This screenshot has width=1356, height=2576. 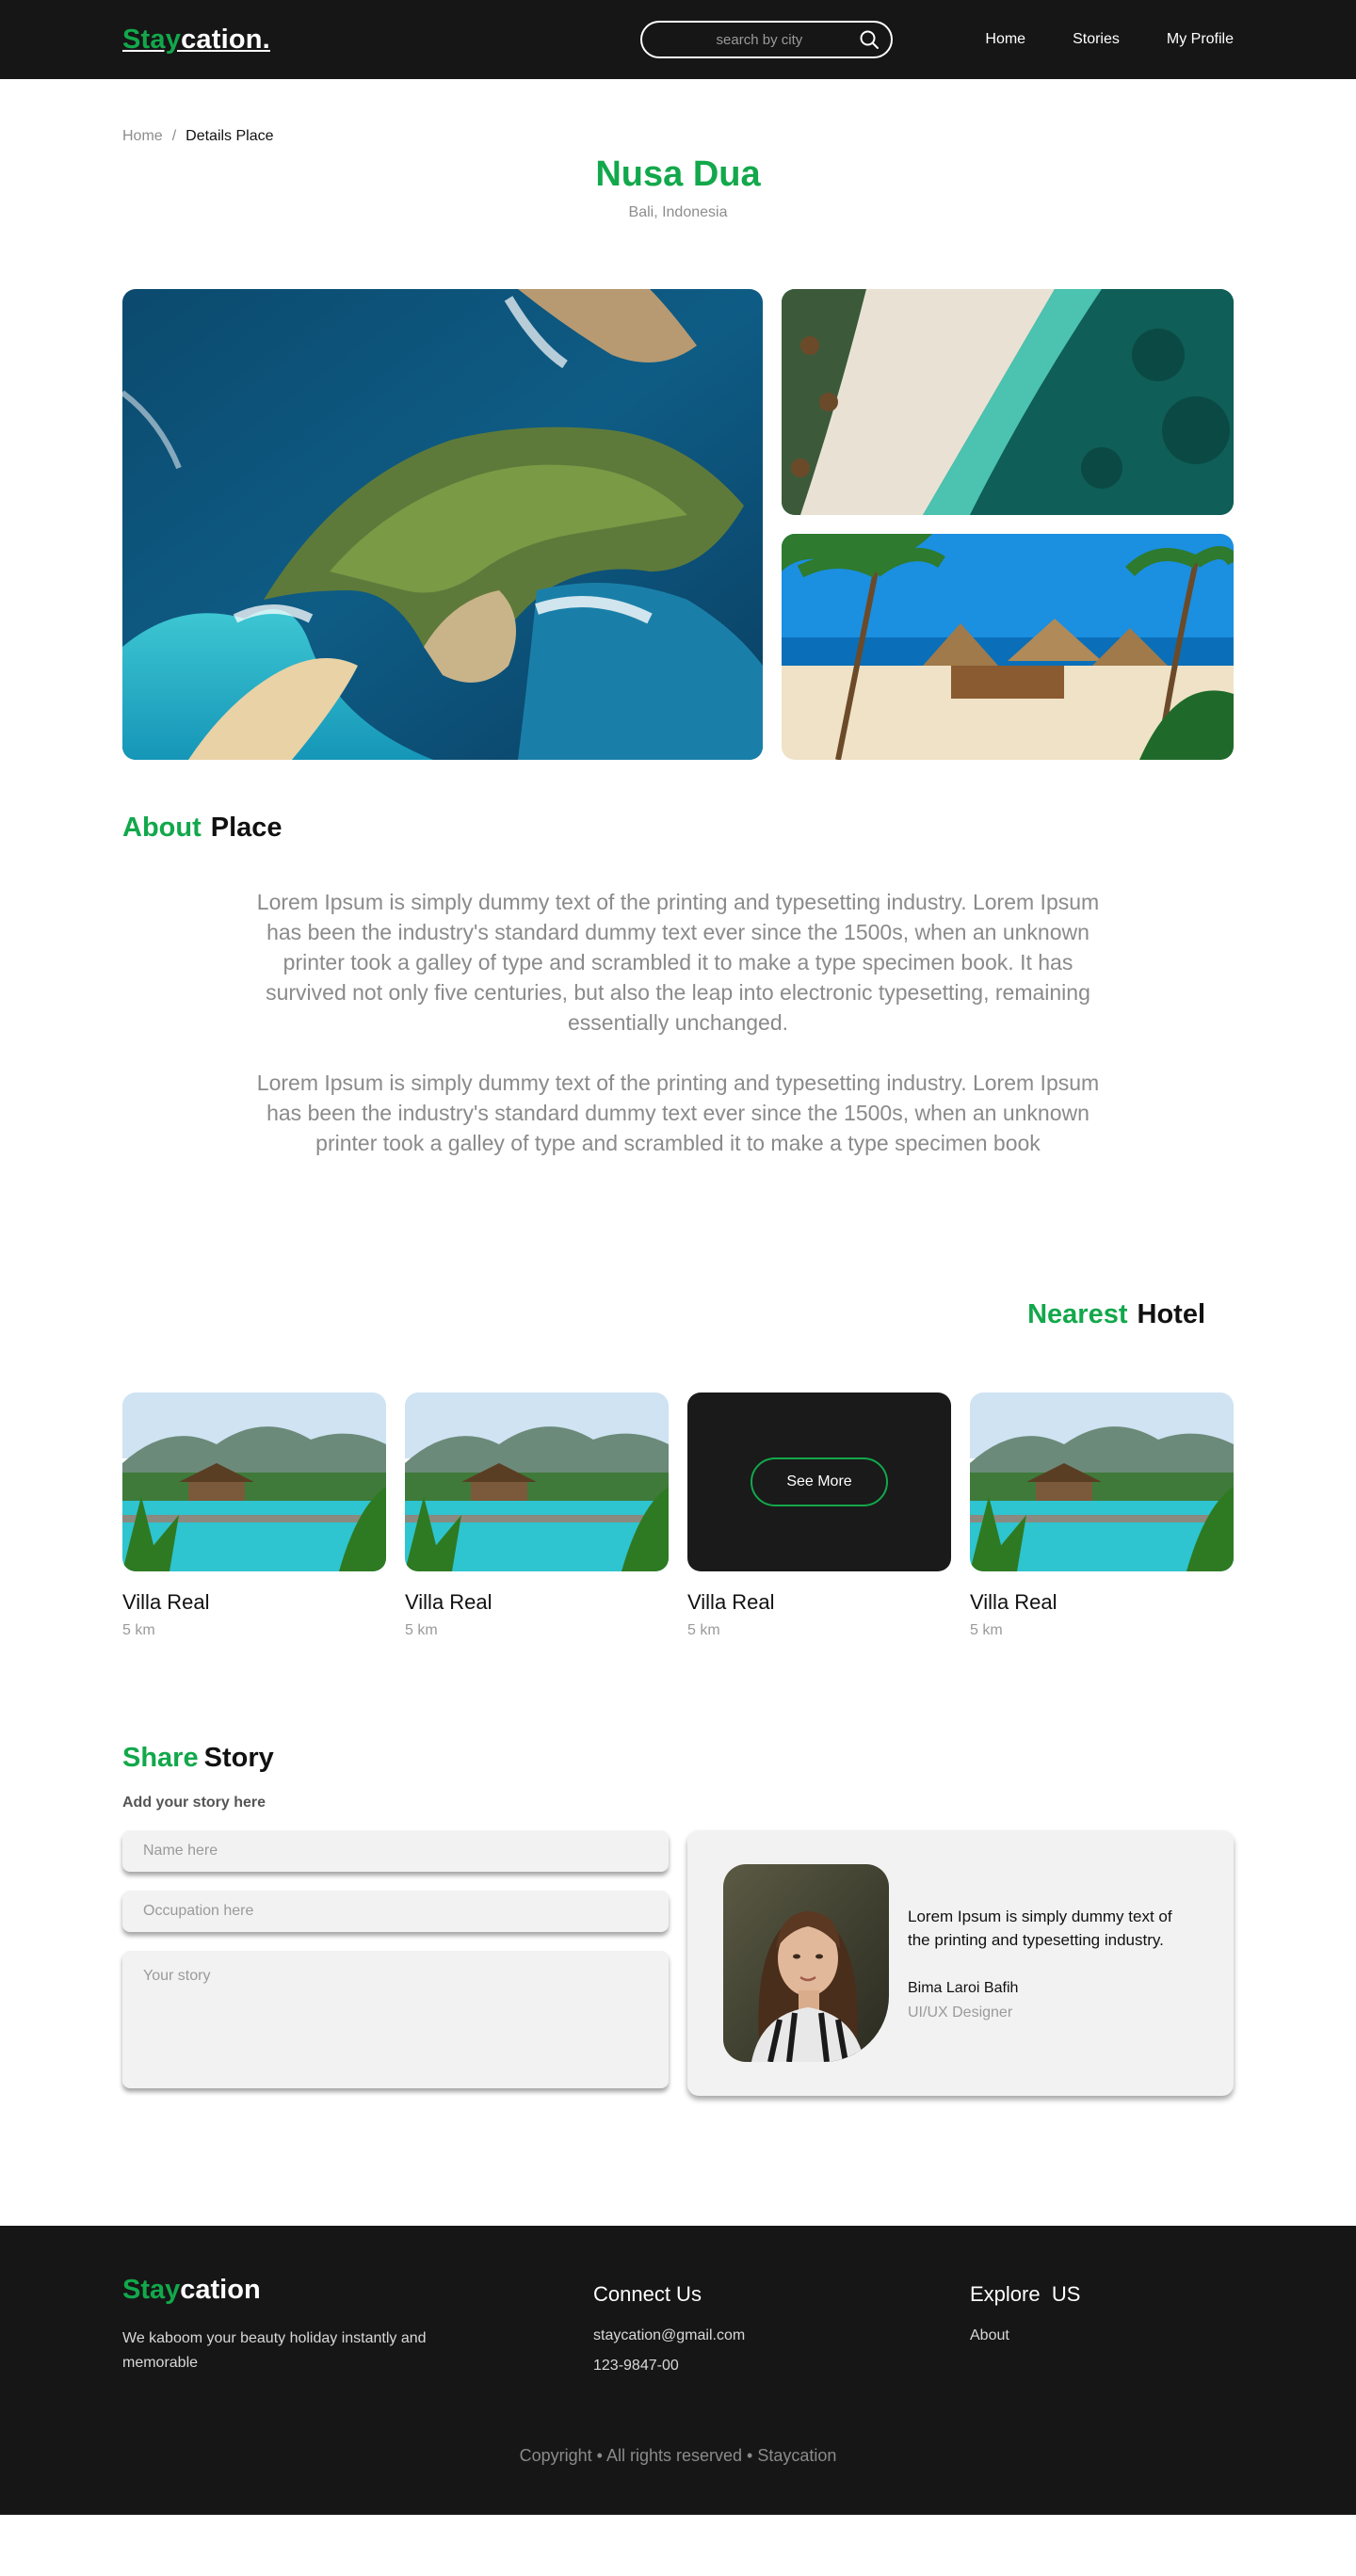 I want to click on share-heading-rest: Story, so click(x=239, y=1758).